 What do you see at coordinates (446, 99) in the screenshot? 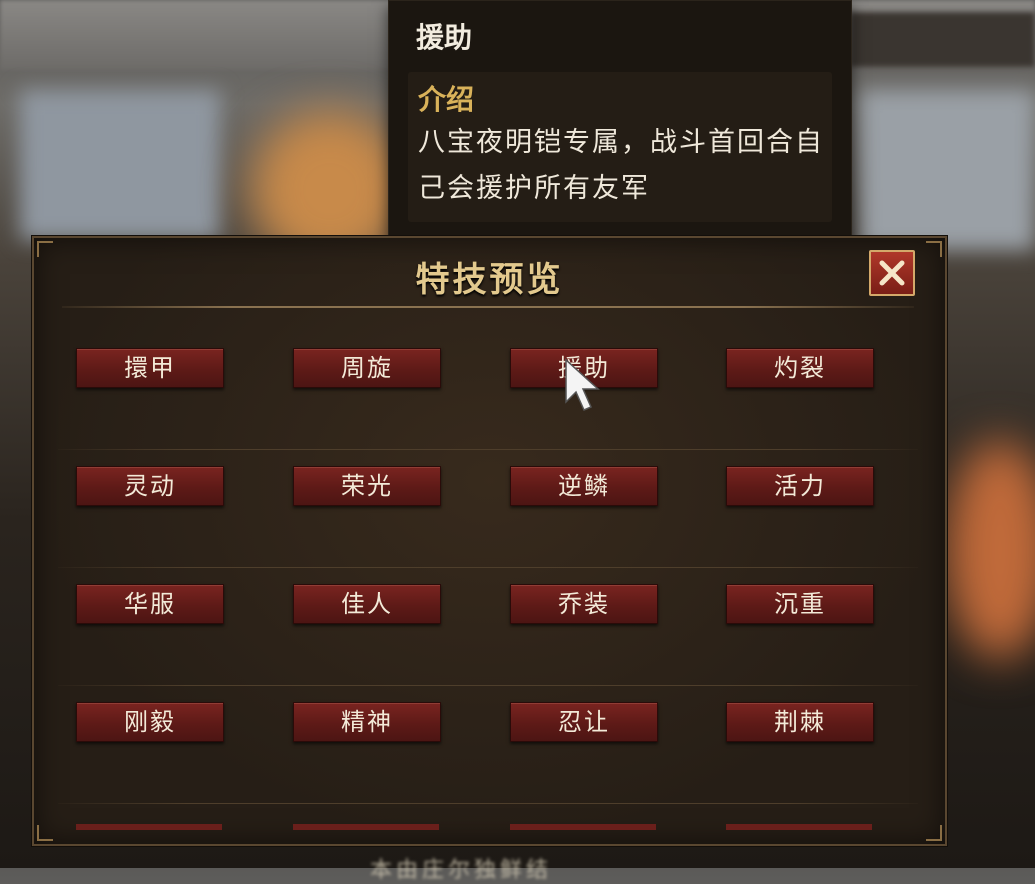
I see `tooltip-section-label: 介绍` at bounding box center [446, 99].